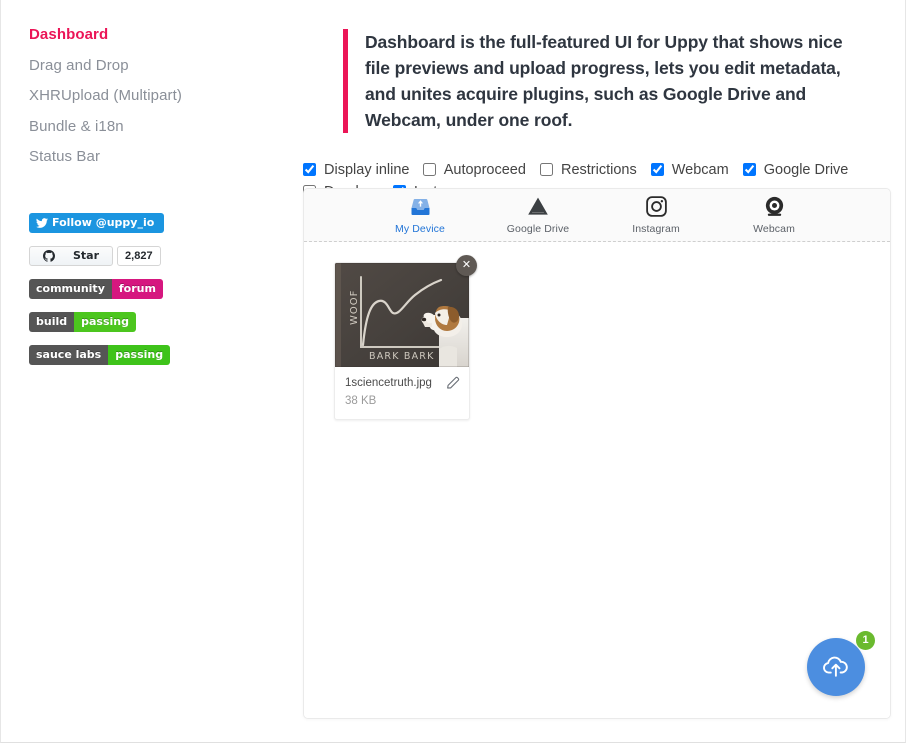 The image size is (906, 743). I want to click on option-label-display-inline: Display inline, so click(366, 170).